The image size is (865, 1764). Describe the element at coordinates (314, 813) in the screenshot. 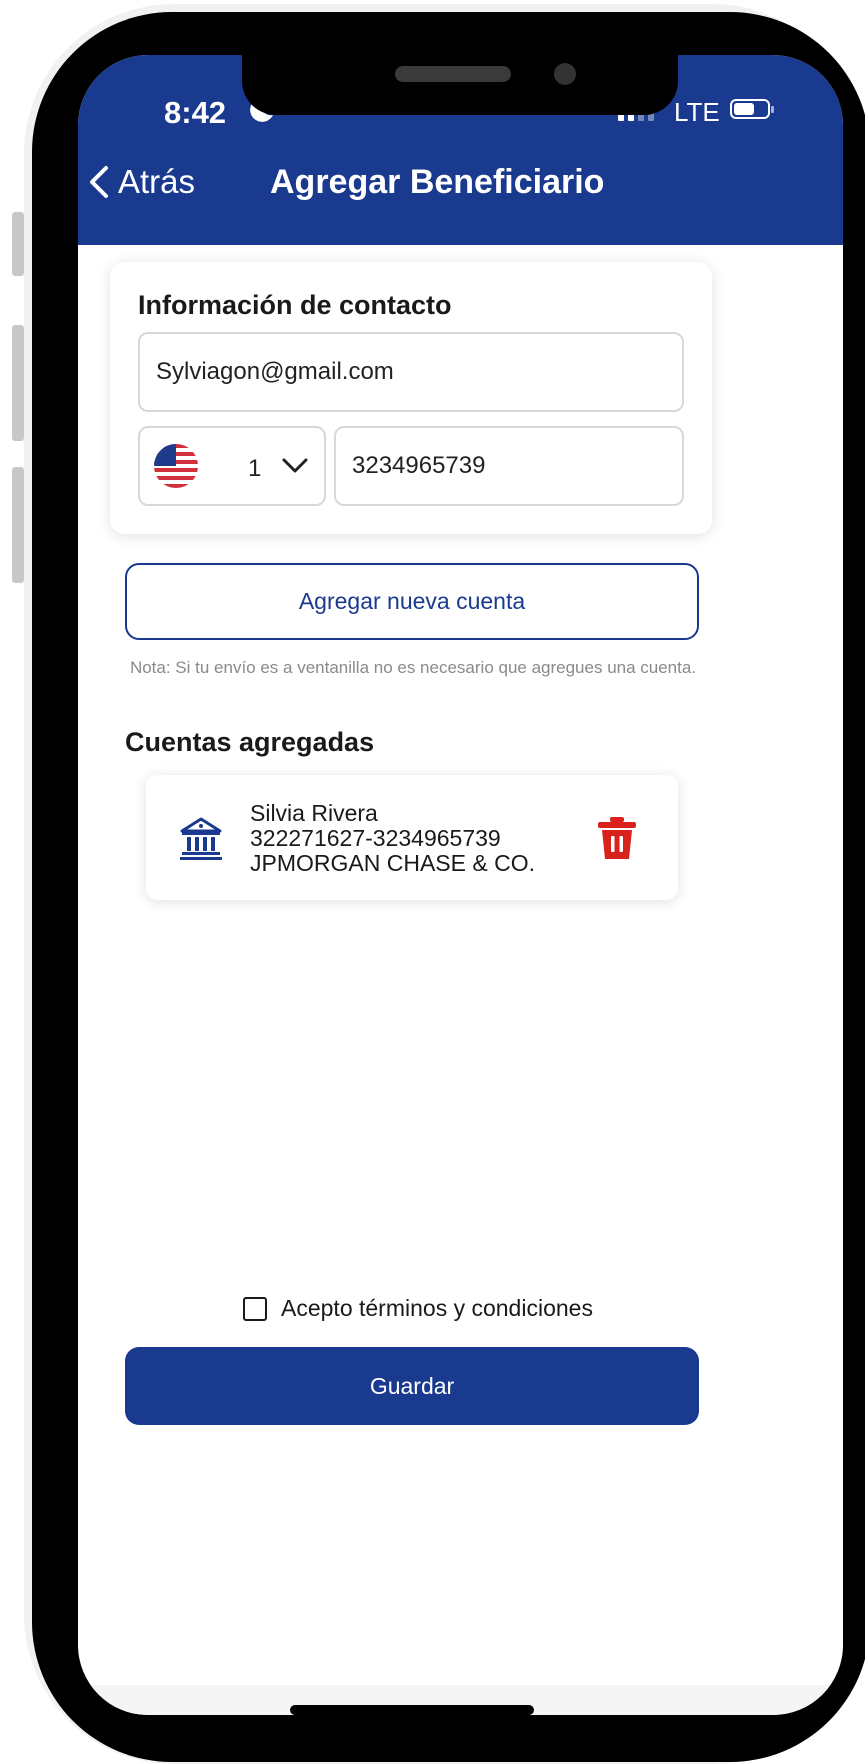

I see `account-holder-name: Silvia Rivera` at that location.